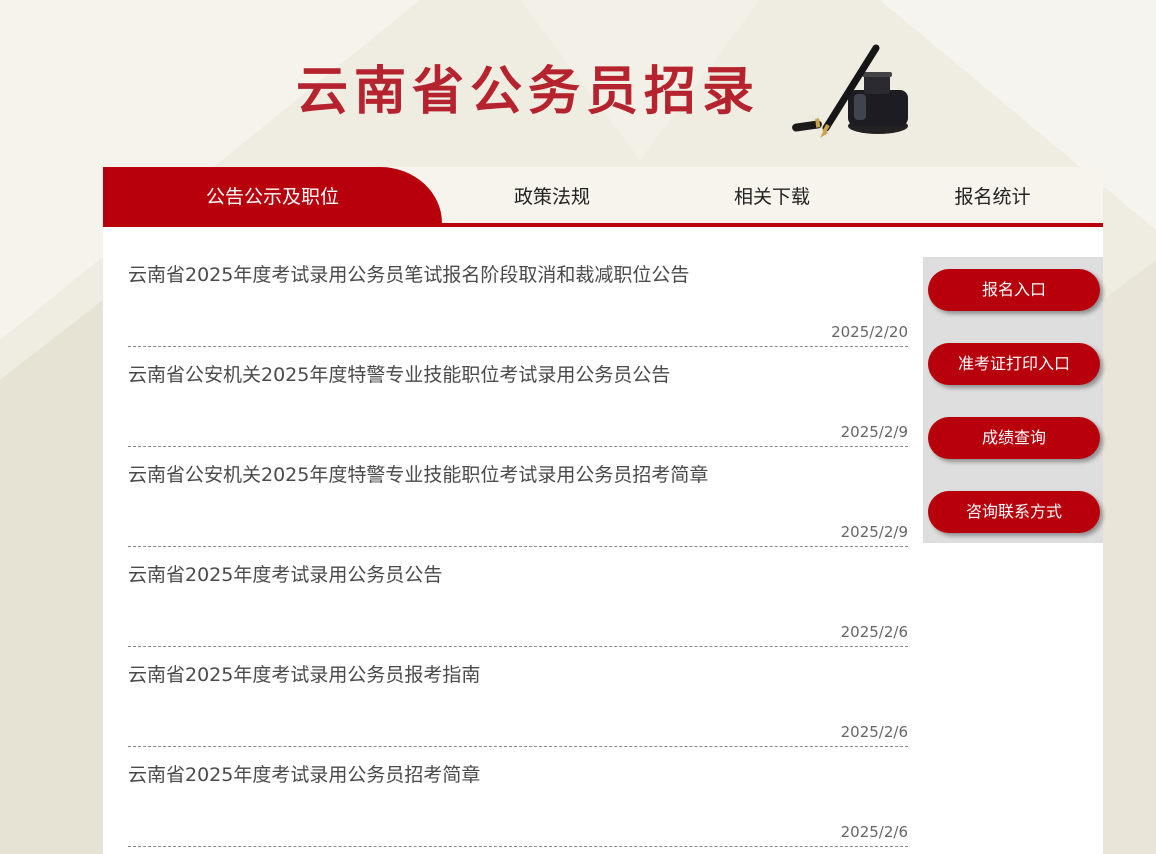 The image size is (1156, 854). I want to click on news-item: 云南省公安机关2025年度特警专业技能职位考试录用公务员公告 2025/2/9, so click(518, 397).